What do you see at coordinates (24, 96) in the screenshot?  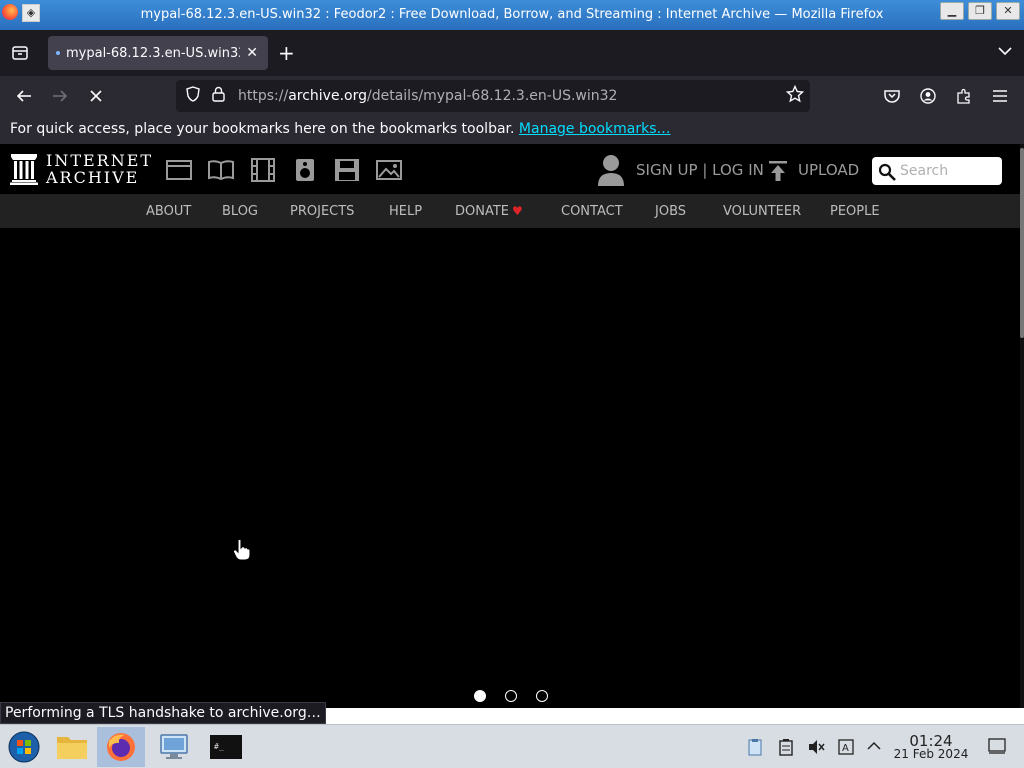 I see `back-icon` at bounding box center [24, 96].